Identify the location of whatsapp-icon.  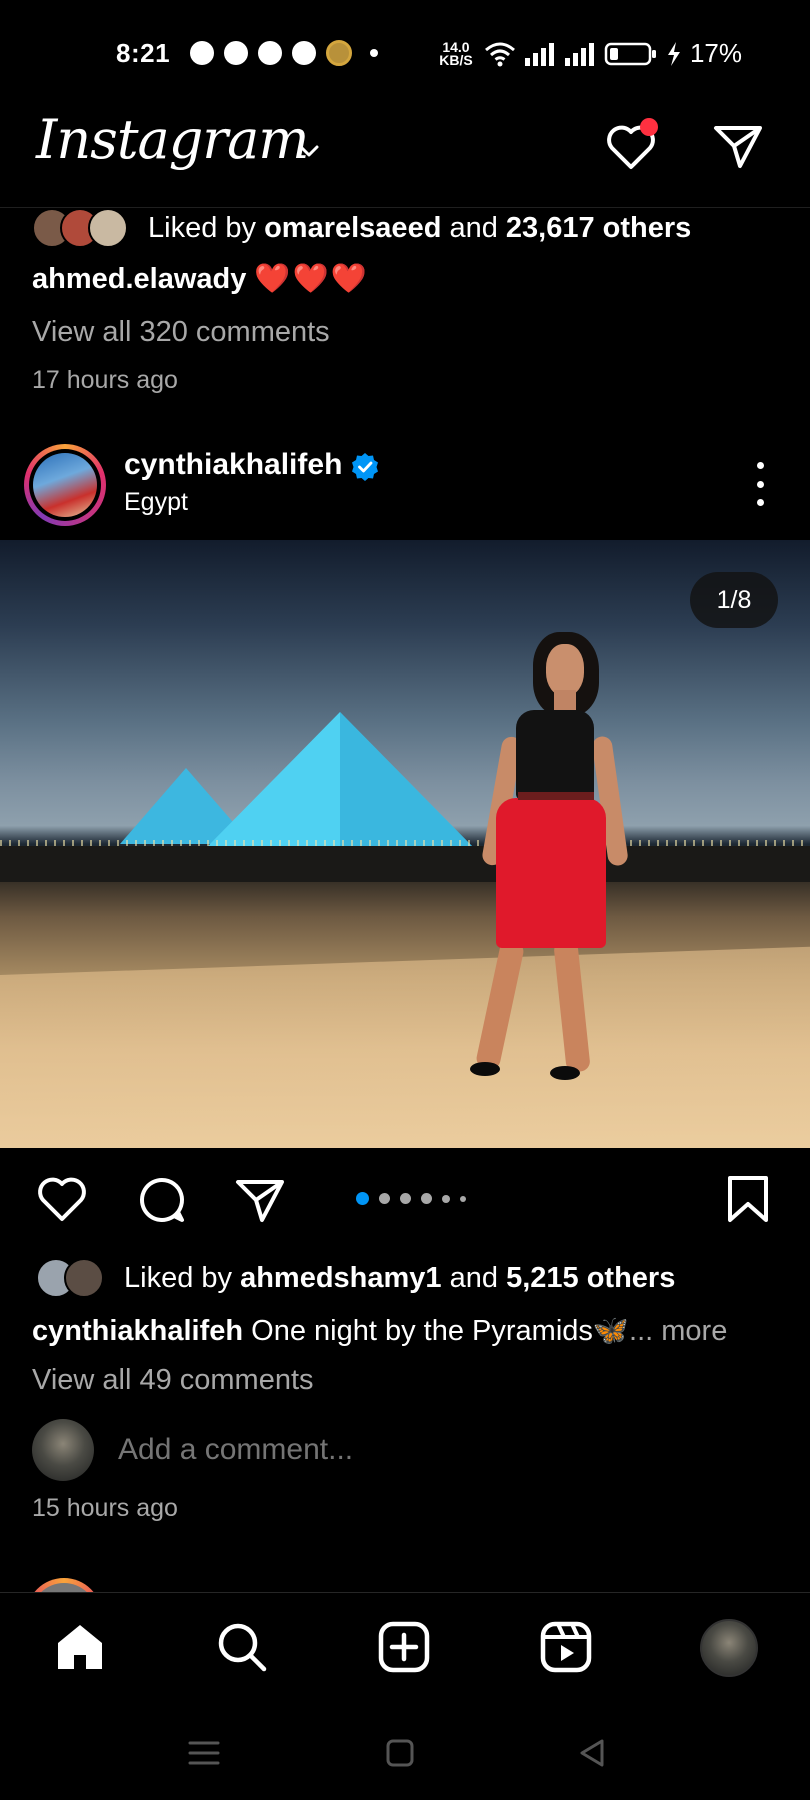
(304, 53).